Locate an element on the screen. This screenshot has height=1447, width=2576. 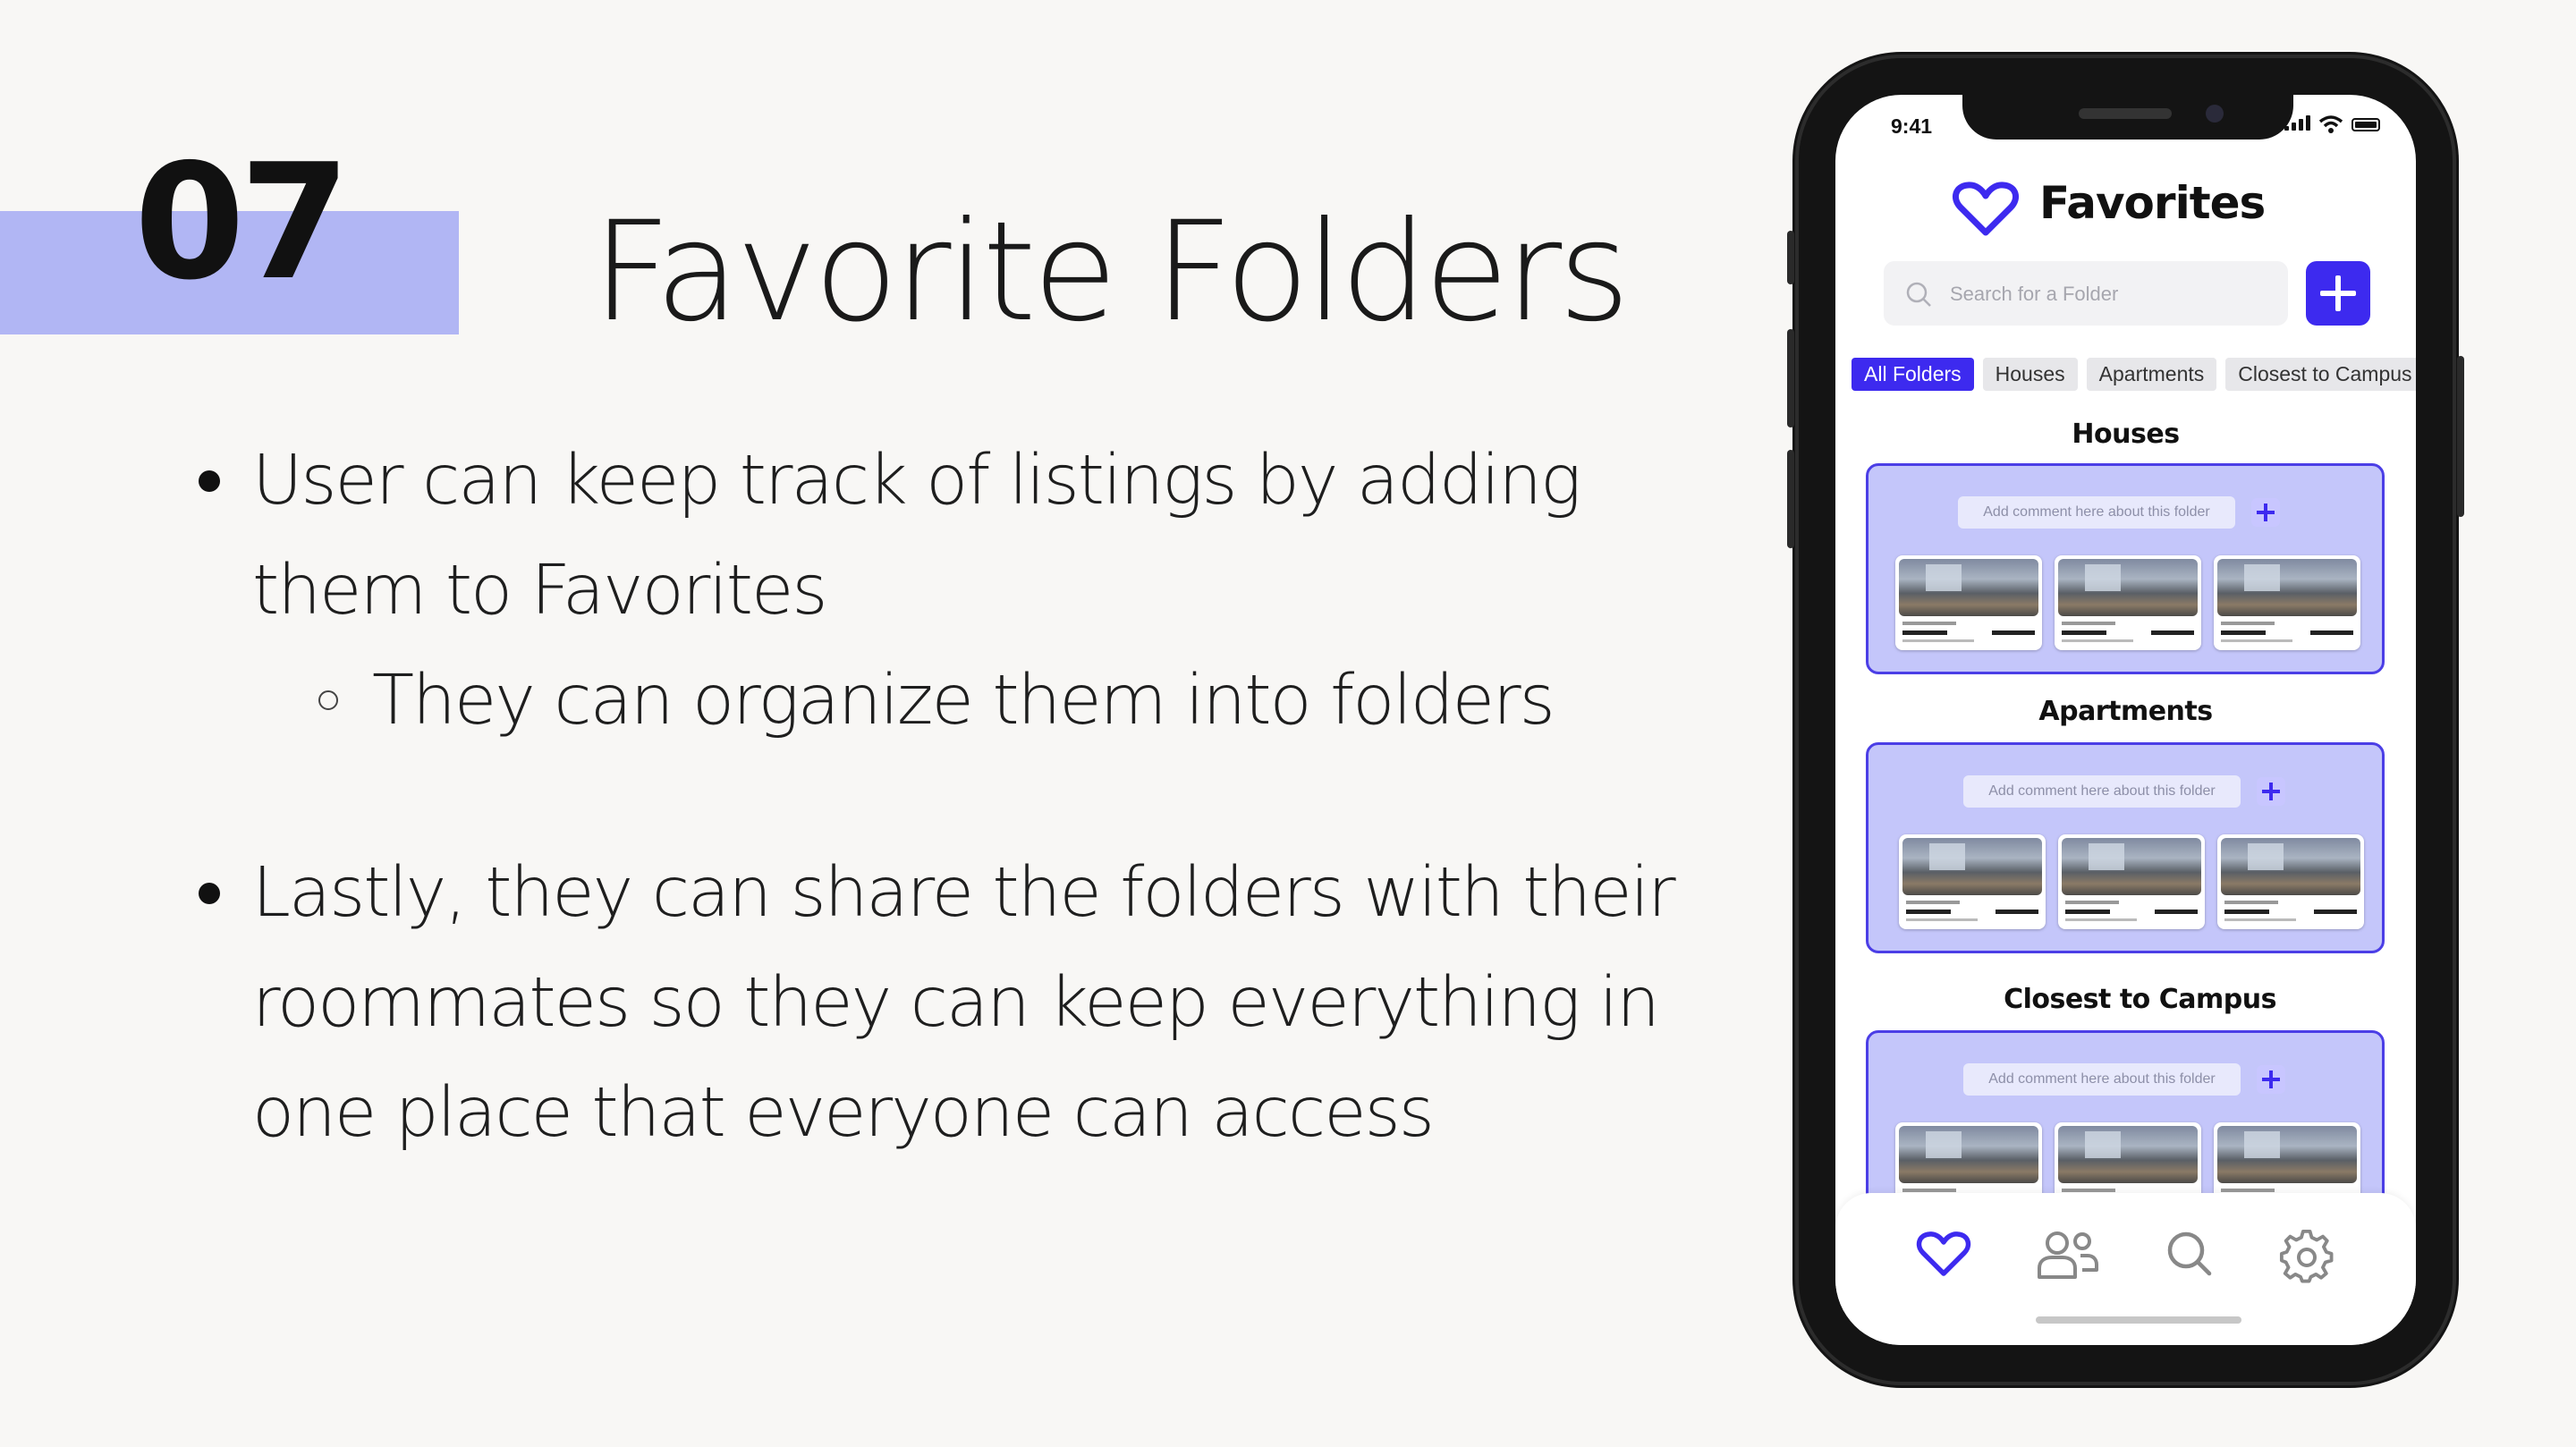
roommates-icon is located at coordinates (2068, 1255).